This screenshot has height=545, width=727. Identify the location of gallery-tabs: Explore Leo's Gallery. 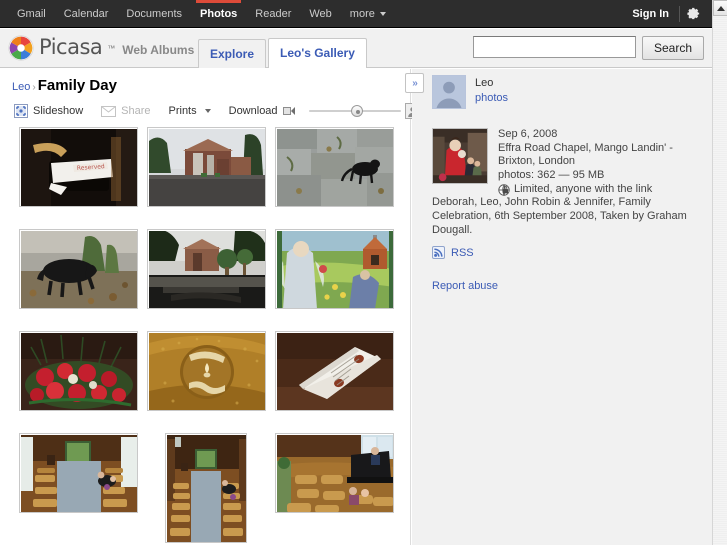
(283, 53).